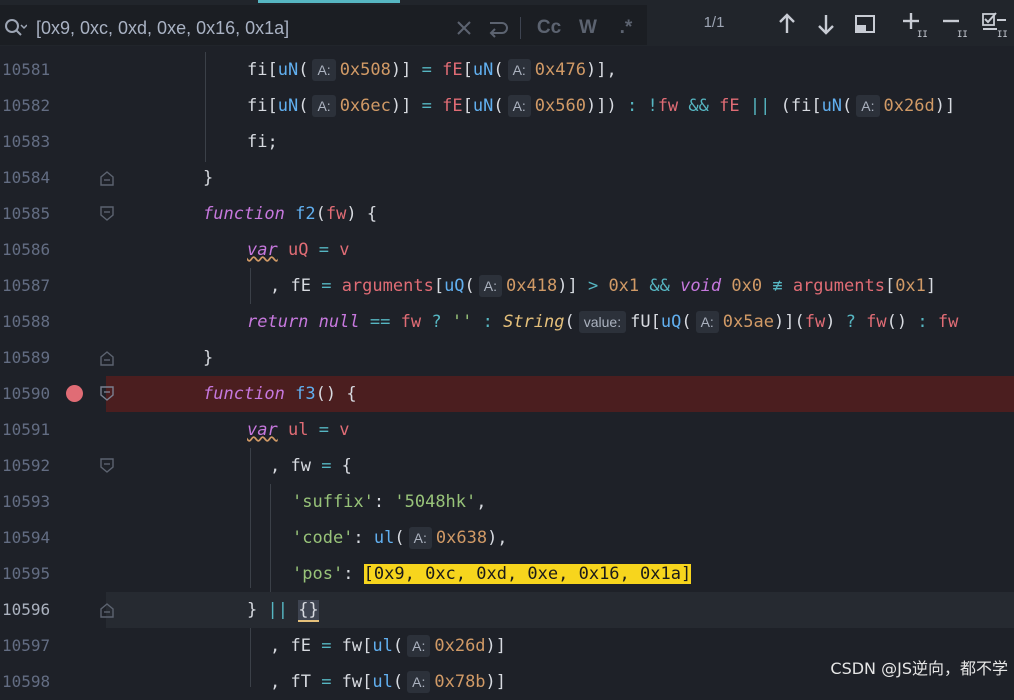  Describe the element at coordinates (298, 250) in the screenshot. I see `code-text: var uQ = v` at that location.